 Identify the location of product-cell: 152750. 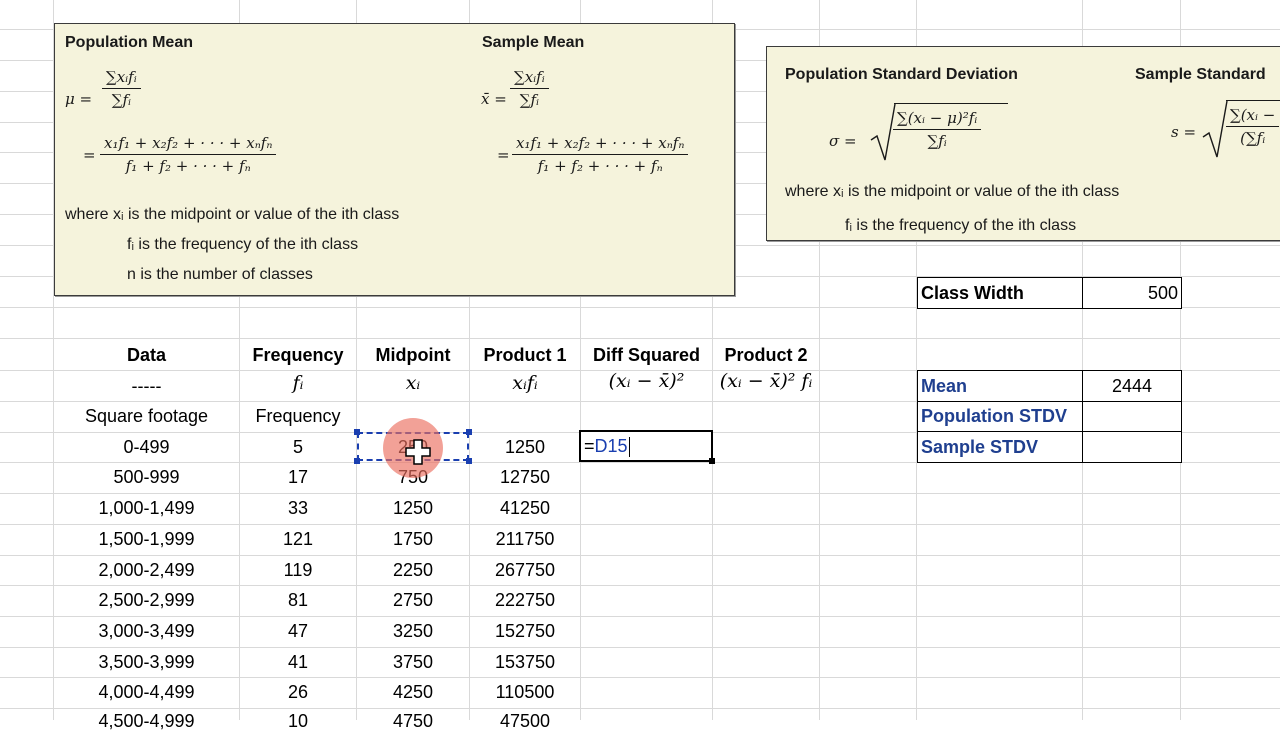
(525, 631).